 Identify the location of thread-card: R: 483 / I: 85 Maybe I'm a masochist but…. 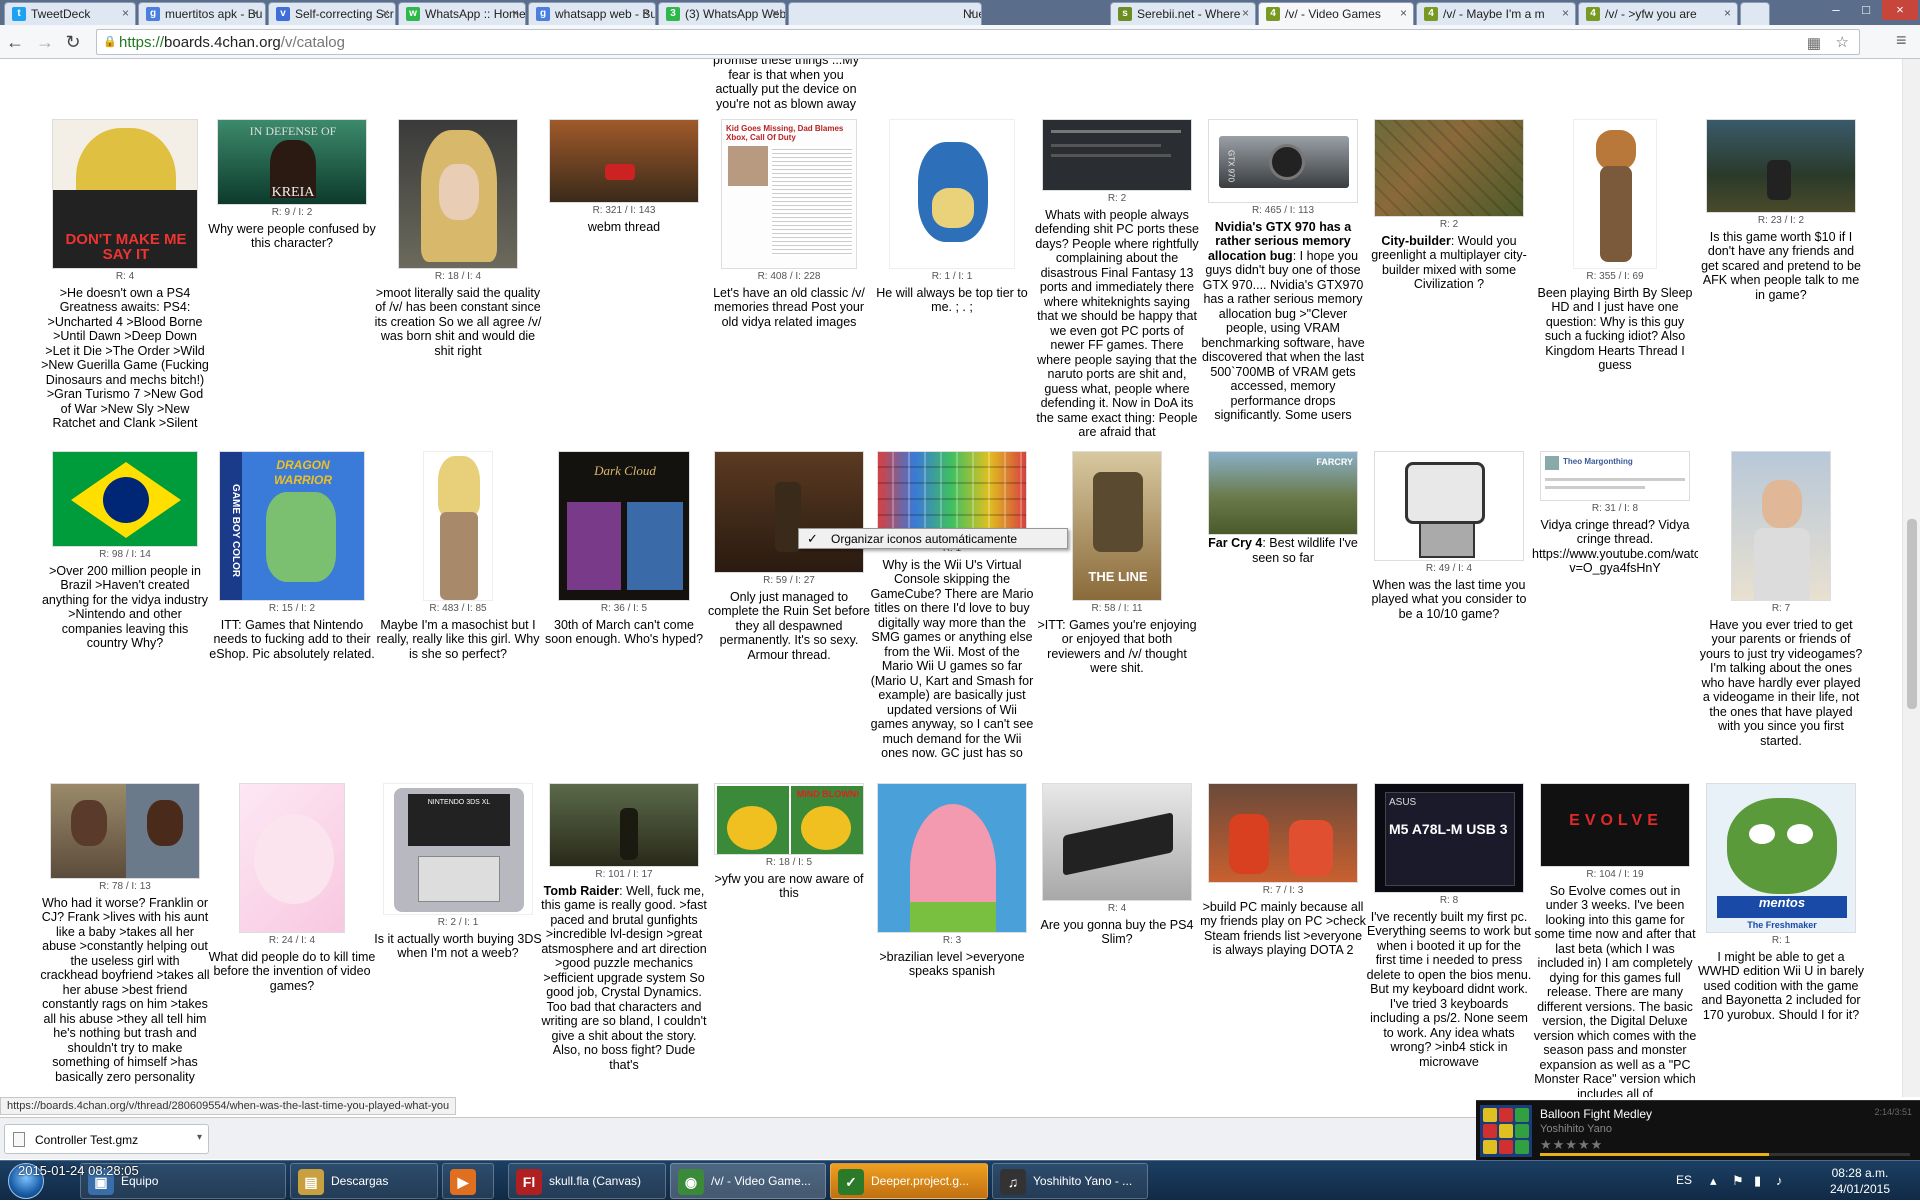
(458, 581).